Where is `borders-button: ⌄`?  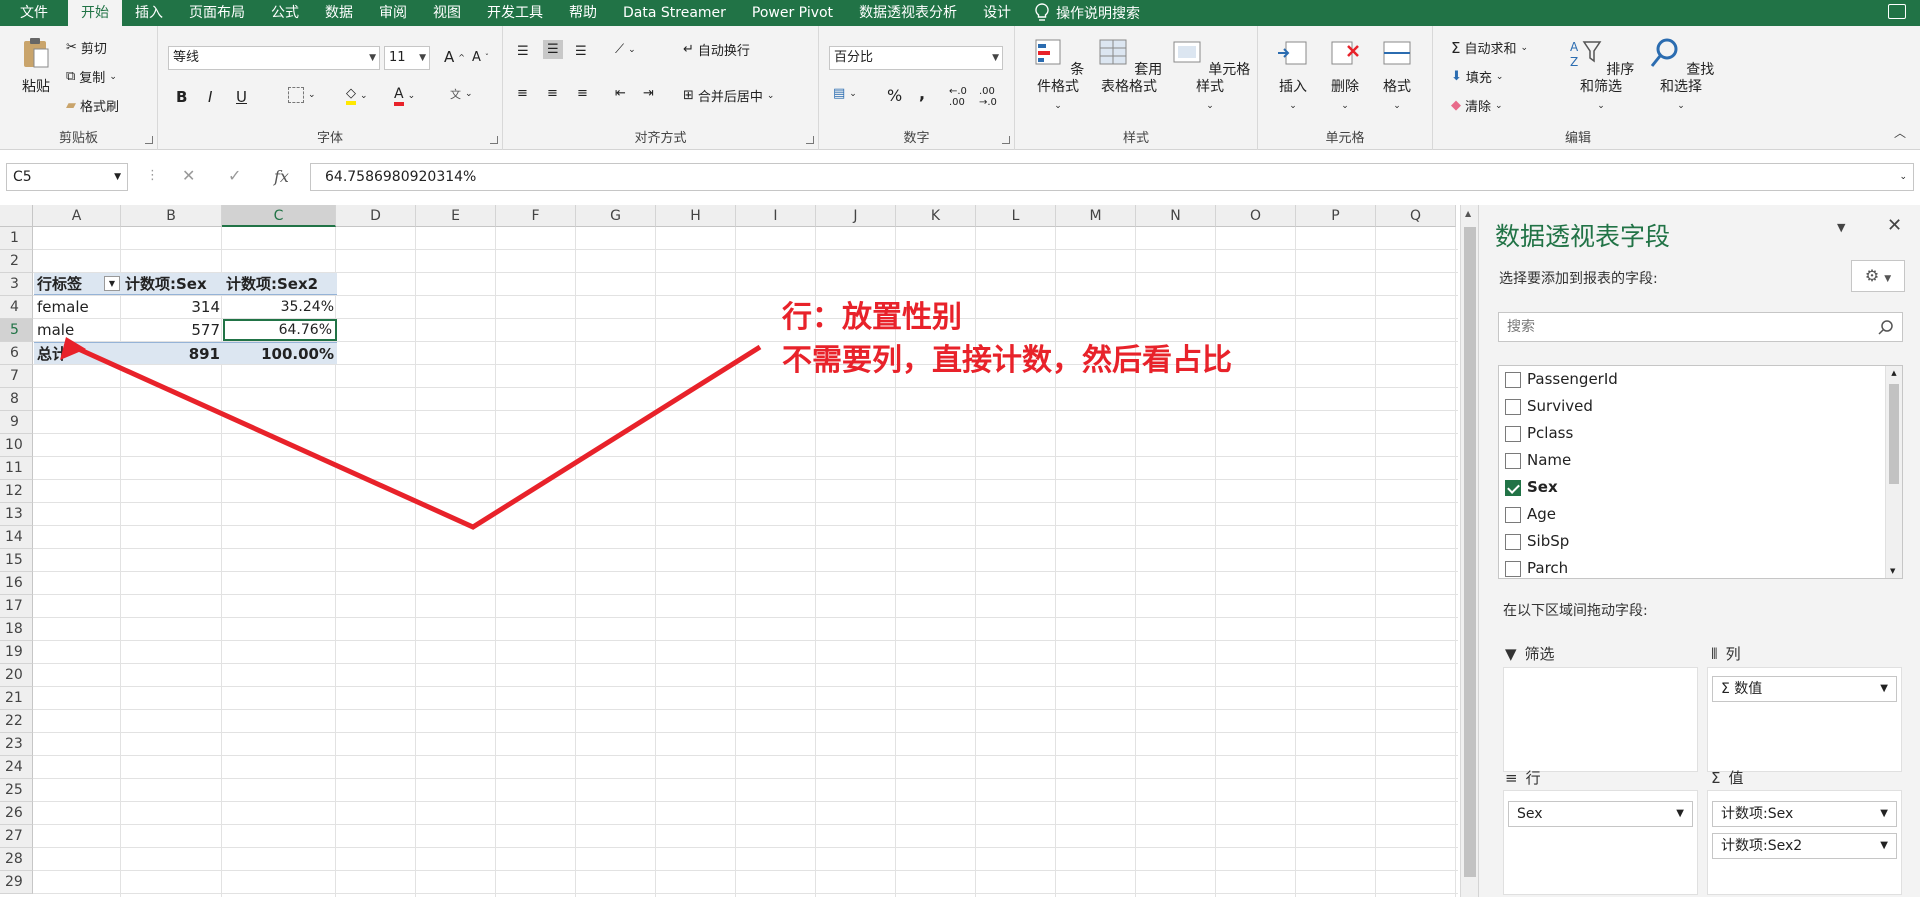 borders-button: ⌄ is located at coordinates (302, 95).